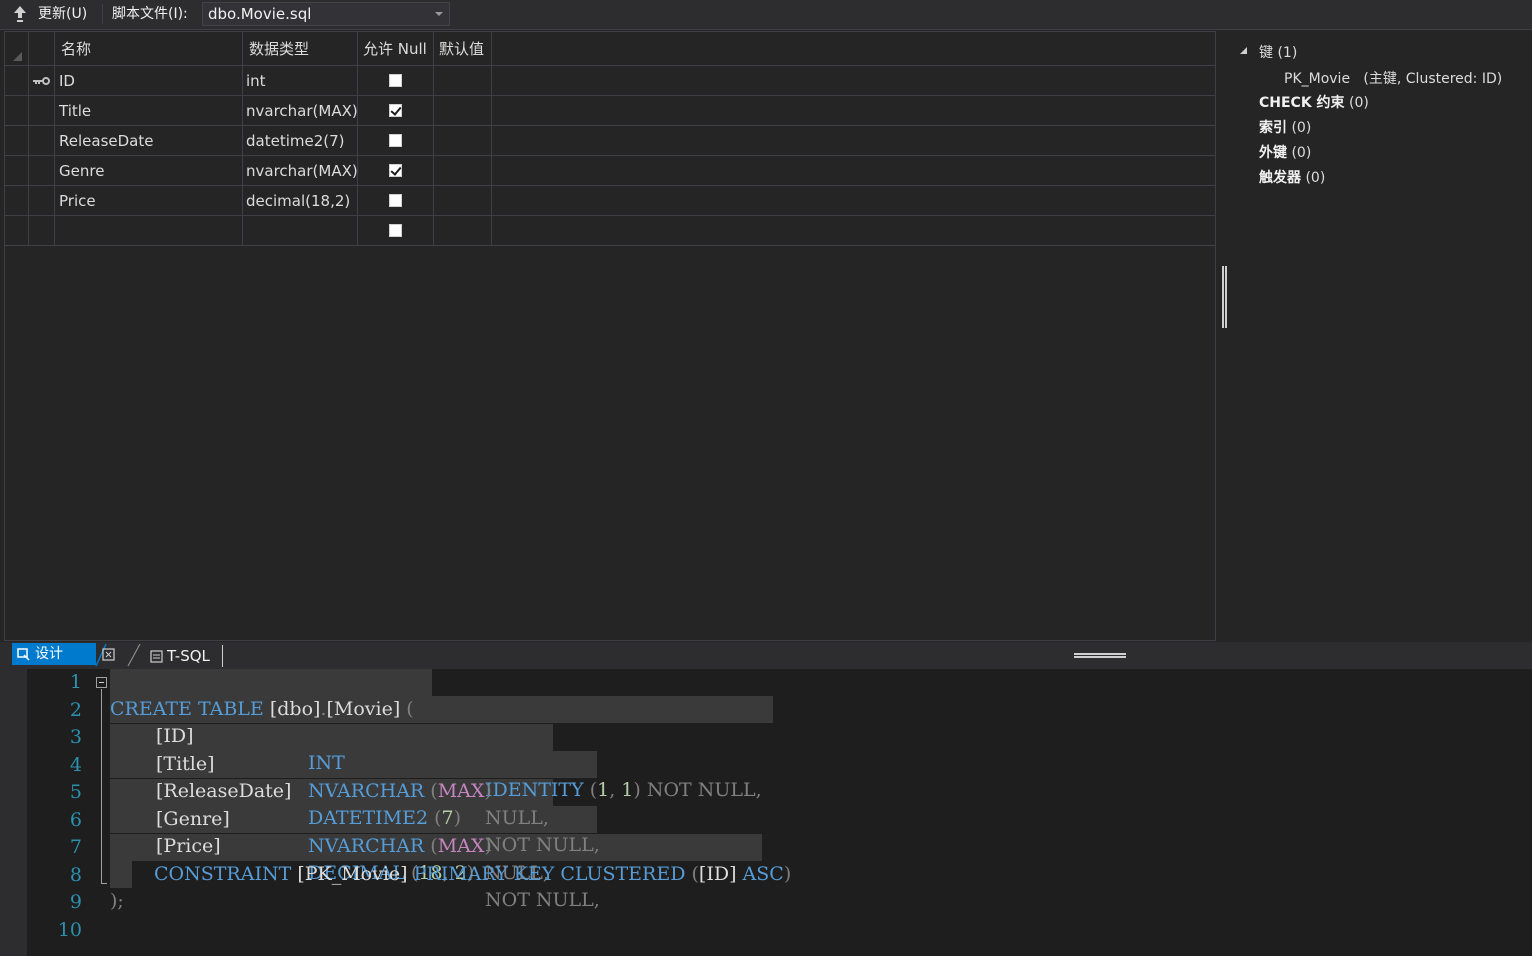 This screenshot has height=956, width=1532. Describe the element at coordinates (17, 49) in the screenshot. I see `grid-corner` at that location.